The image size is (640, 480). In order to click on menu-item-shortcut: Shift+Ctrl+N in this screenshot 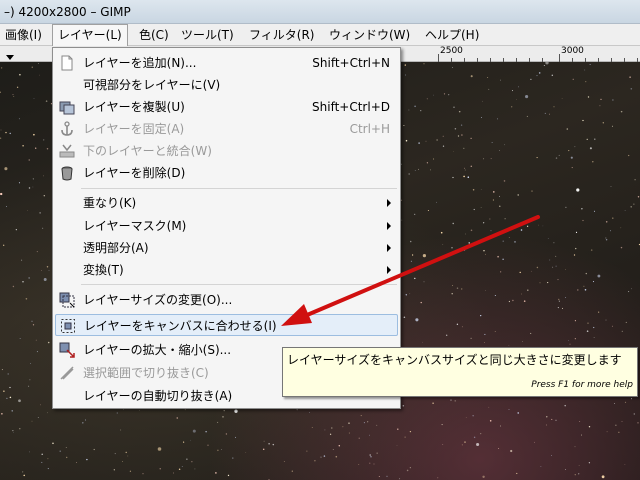, I will do `click(351, 63)`.